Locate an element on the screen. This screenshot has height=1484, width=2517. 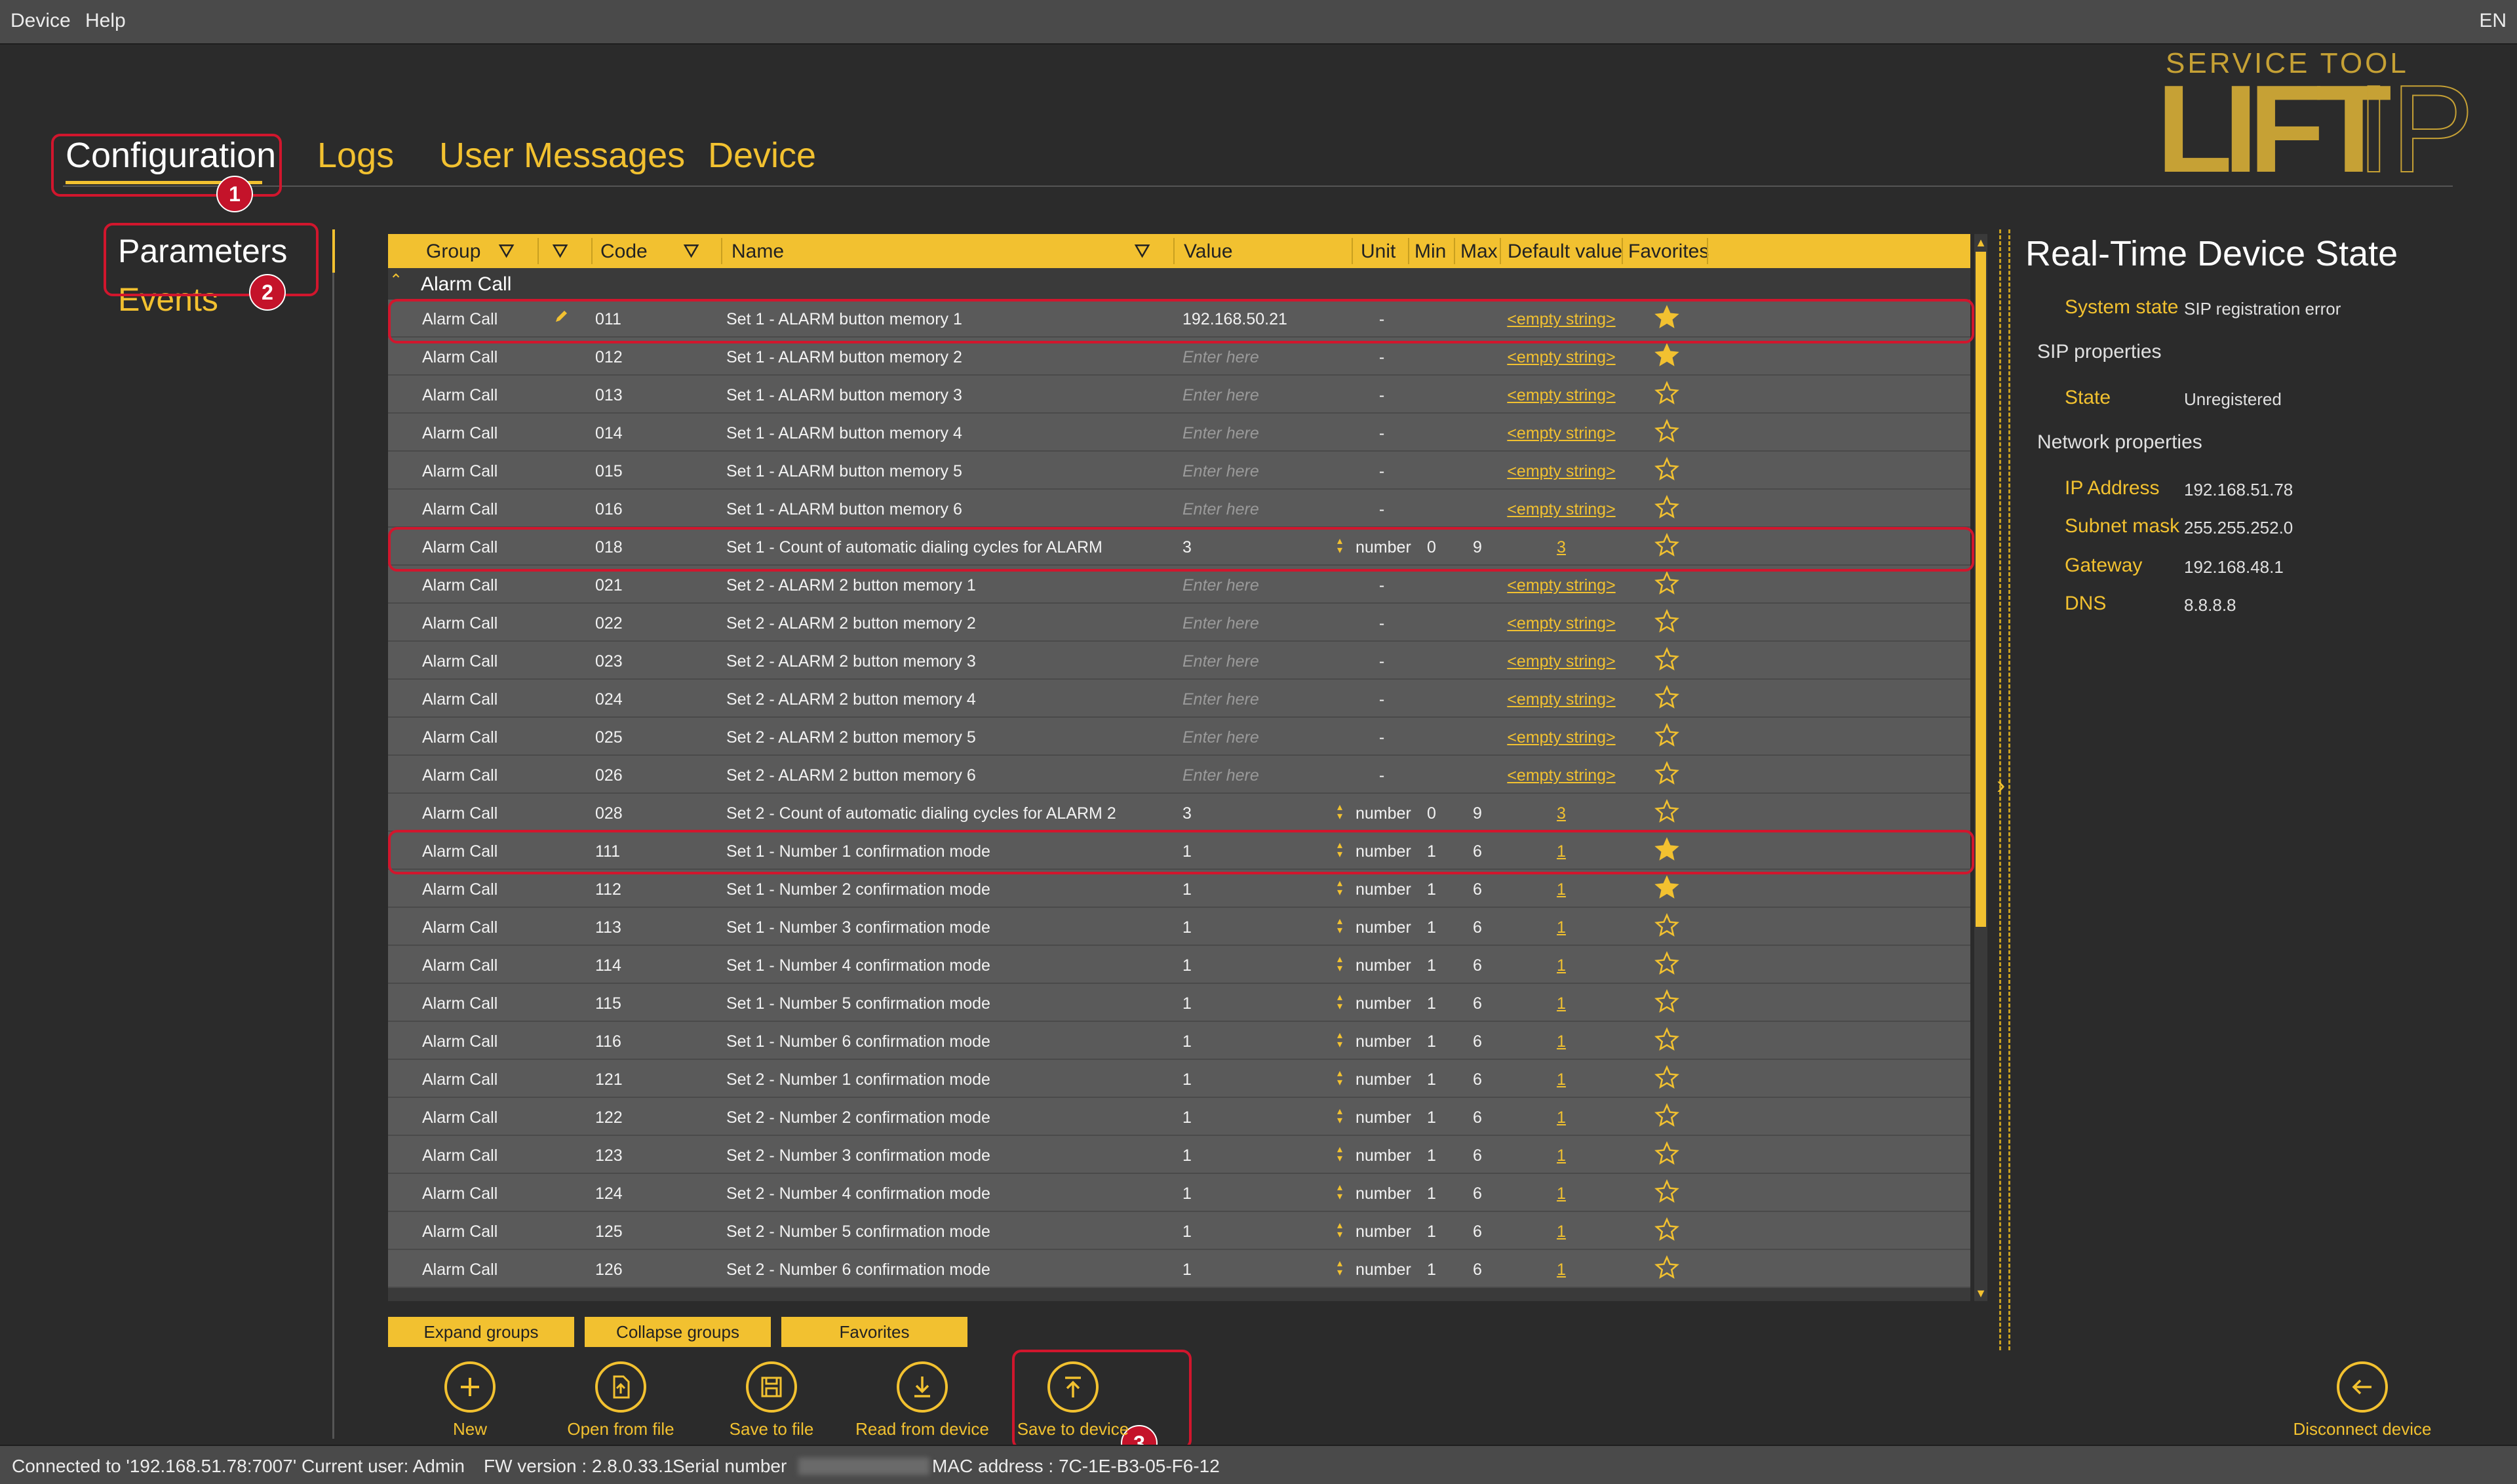
read-from-device-button: Read from device is located at coordinates (922, 1400).